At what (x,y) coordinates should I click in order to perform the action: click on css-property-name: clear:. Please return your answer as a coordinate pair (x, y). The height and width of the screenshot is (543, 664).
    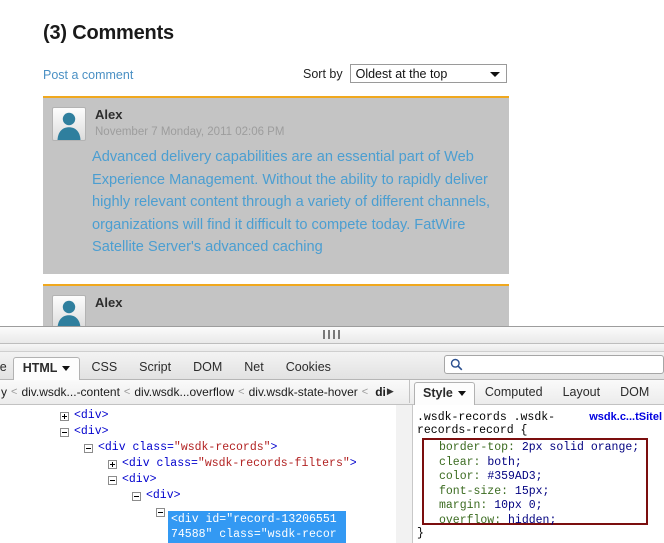
    Looking at the image, I should click on (460, 462).